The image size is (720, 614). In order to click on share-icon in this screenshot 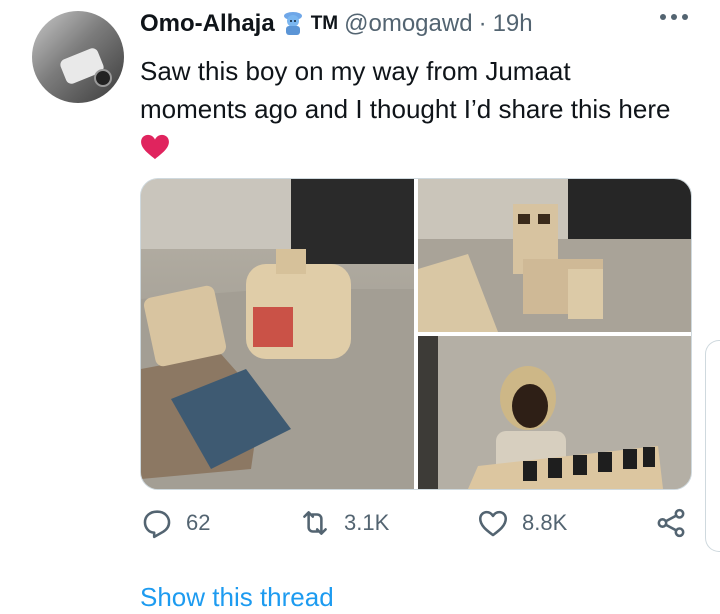, I will do `click(671, 523)`.